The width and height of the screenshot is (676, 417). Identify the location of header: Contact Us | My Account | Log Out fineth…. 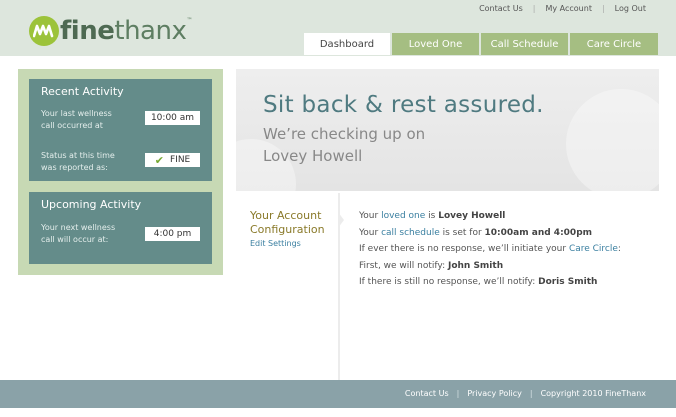
(338, 28).